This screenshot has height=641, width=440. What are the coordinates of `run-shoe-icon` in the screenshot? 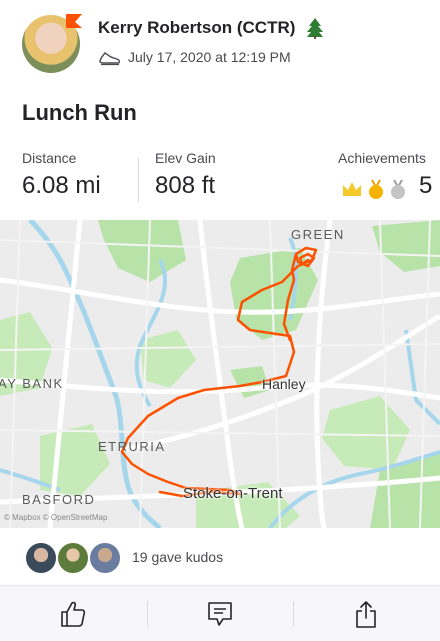 It's located at (110, 59).